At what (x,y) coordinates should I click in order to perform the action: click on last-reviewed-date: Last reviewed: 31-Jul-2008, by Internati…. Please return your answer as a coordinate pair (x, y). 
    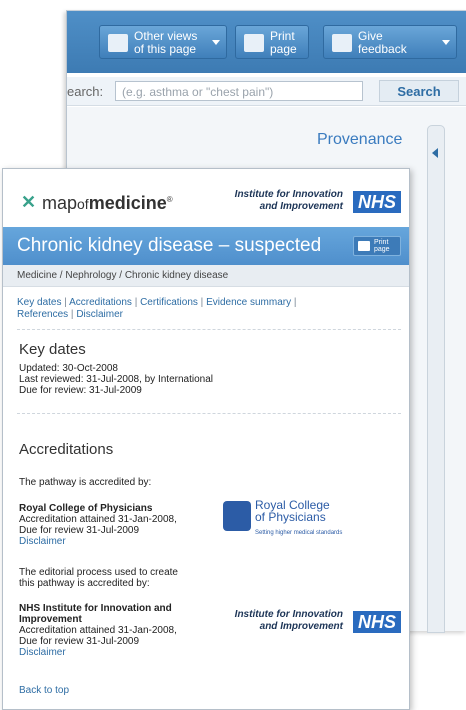
    Looking at the image, I should click on (116, 379).